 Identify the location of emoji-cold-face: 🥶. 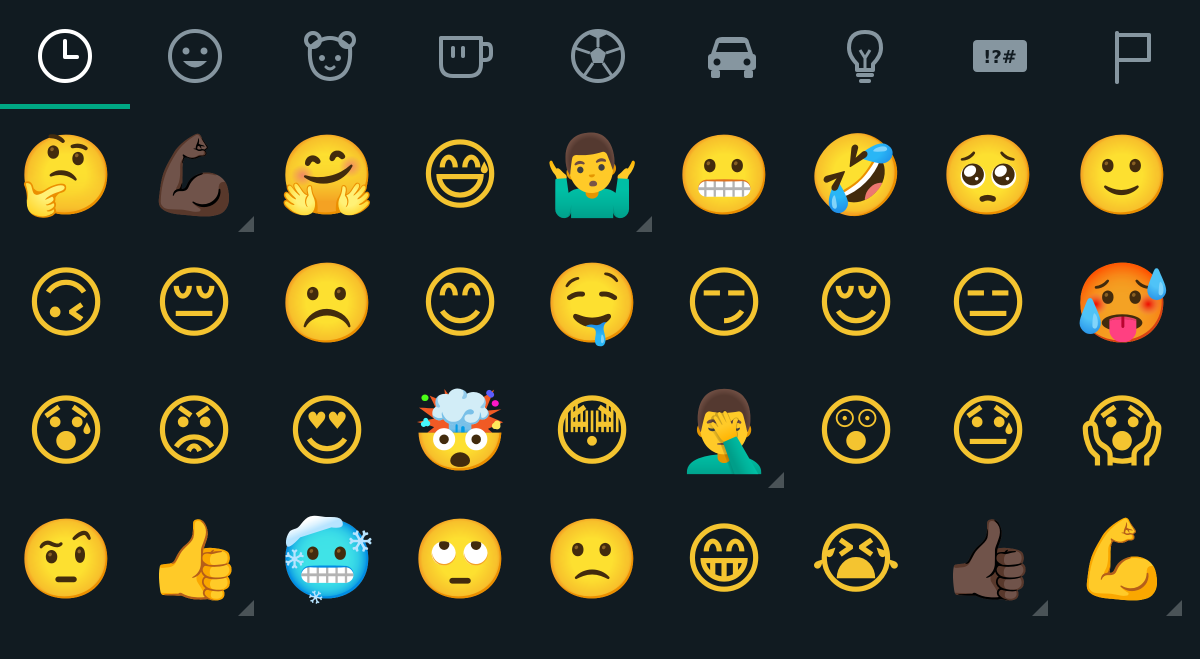
(327, 560).